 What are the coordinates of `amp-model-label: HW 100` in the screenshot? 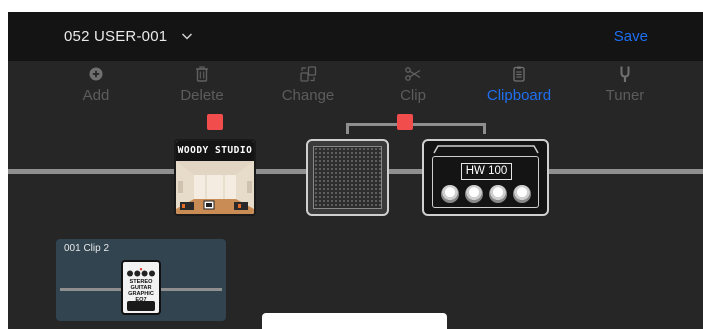 It's located at (486, 171).